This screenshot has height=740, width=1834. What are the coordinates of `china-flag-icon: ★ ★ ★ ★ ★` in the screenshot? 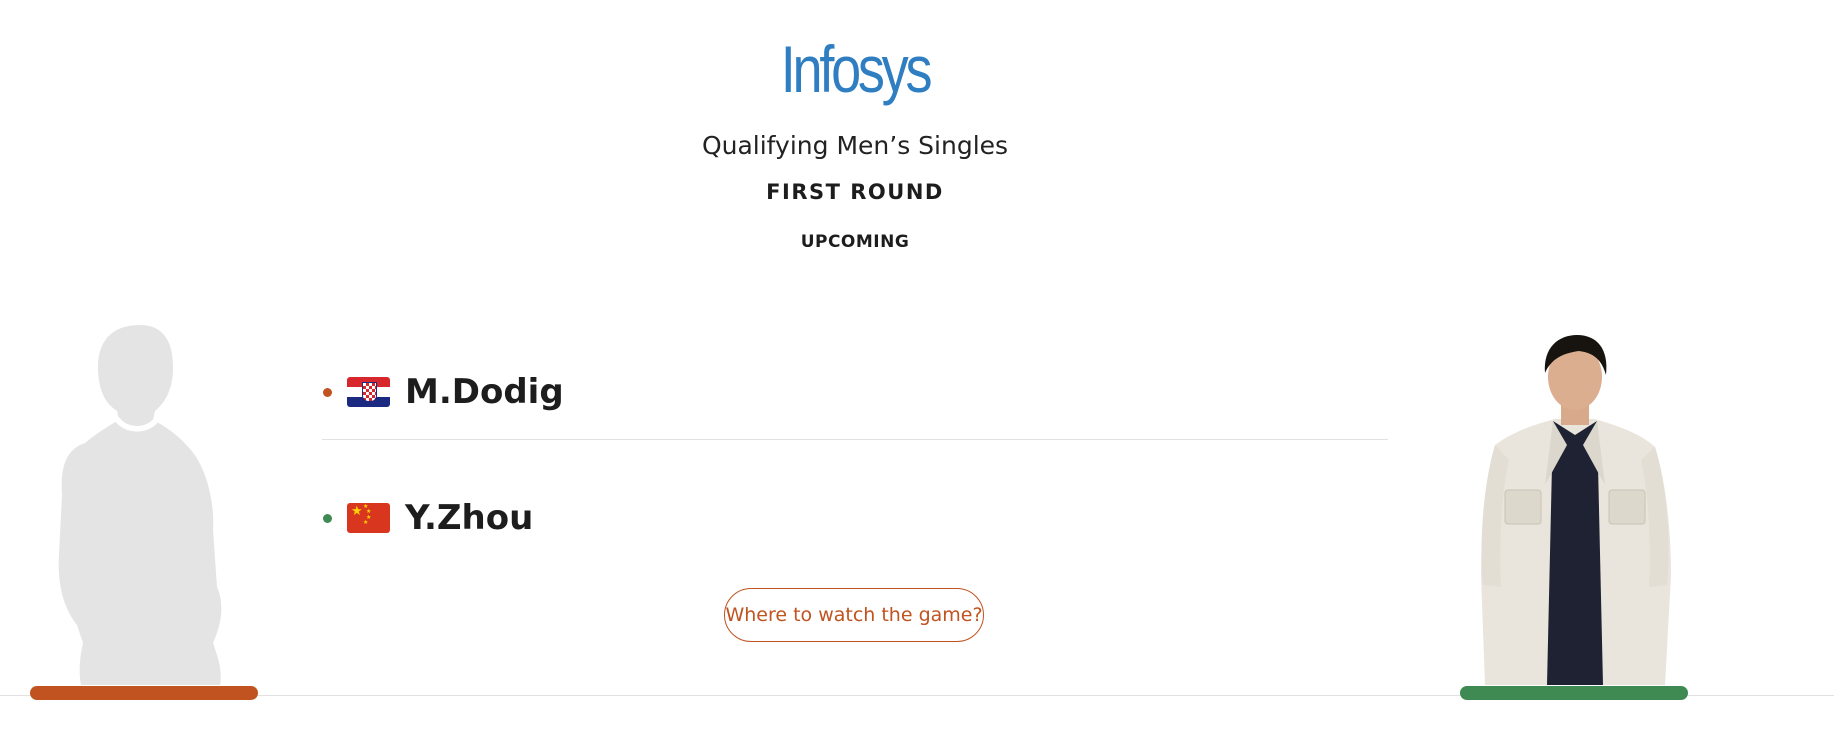 It's located at (368, 518).